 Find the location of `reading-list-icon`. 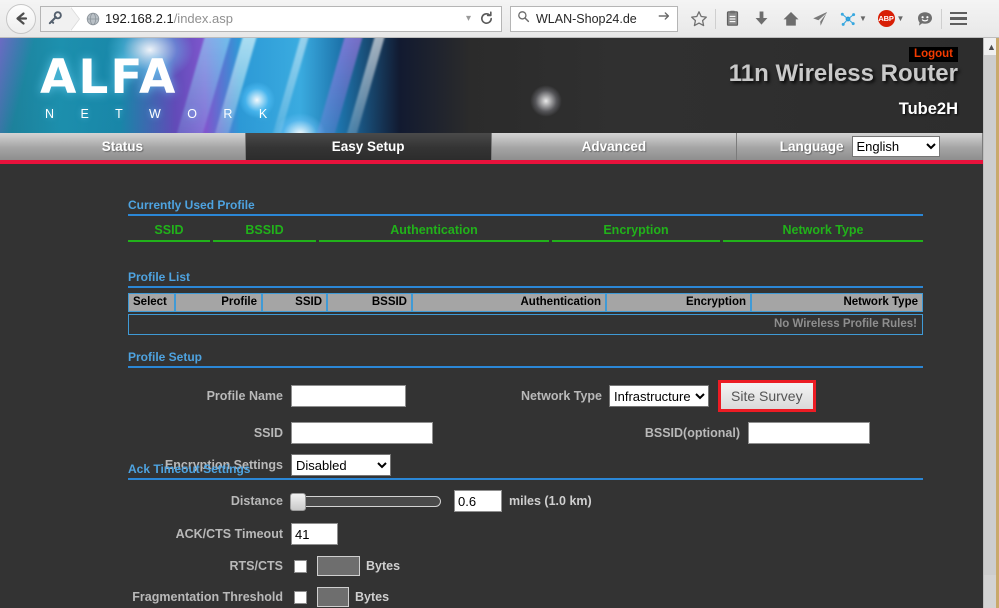

reading-list-icon is located at coordinates (732, 19).